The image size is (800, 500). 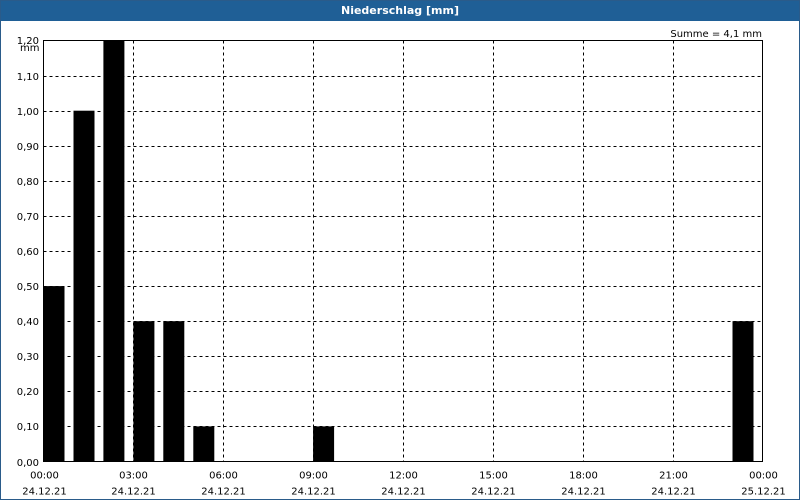 I want to click on chart-title: Niederschlag [mm], so click(x=400, y=11).